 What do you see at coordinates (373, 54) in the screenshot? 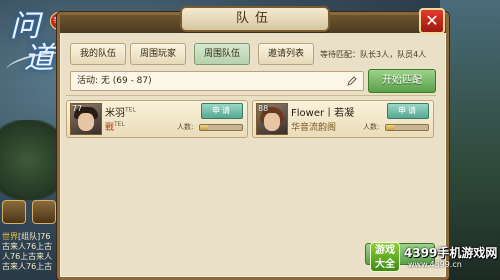
I see `matching-wait-info: 等待匹配：队长3人，队员4人` at bounding box center [373, 54].